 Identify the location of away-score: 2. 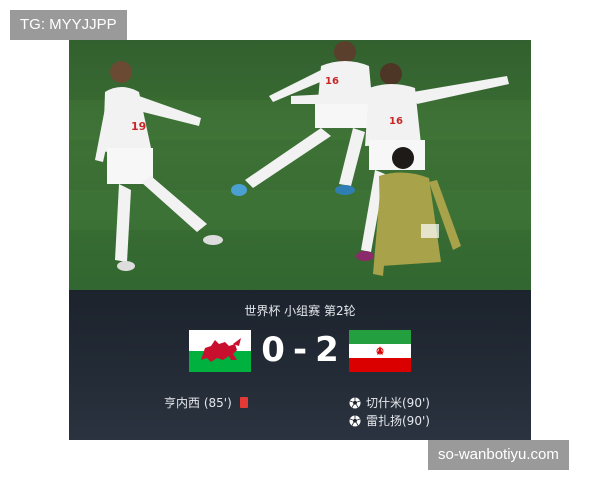
(327, 350).